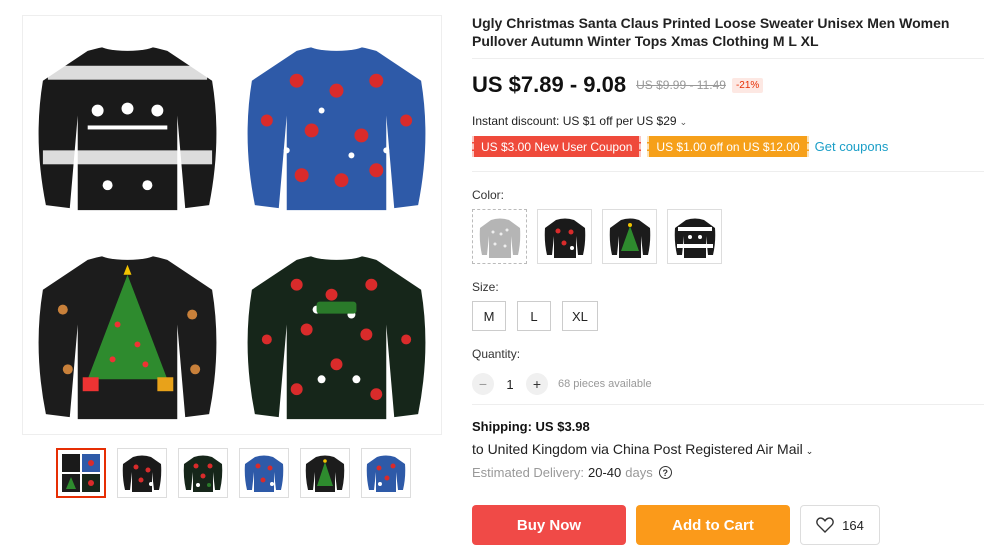 This screenshot has width=1000, height=546. I want to click on new-user-coupon: US $3.00 New User Coupon, so click(557, 146).